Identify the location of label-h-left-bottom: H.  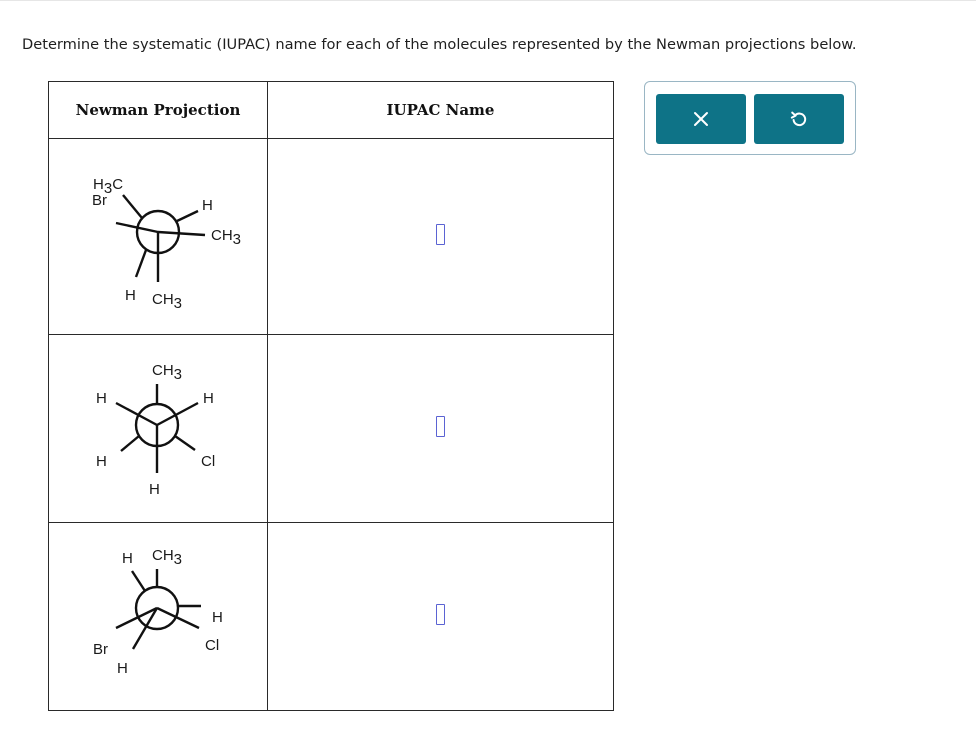
(101, 461).